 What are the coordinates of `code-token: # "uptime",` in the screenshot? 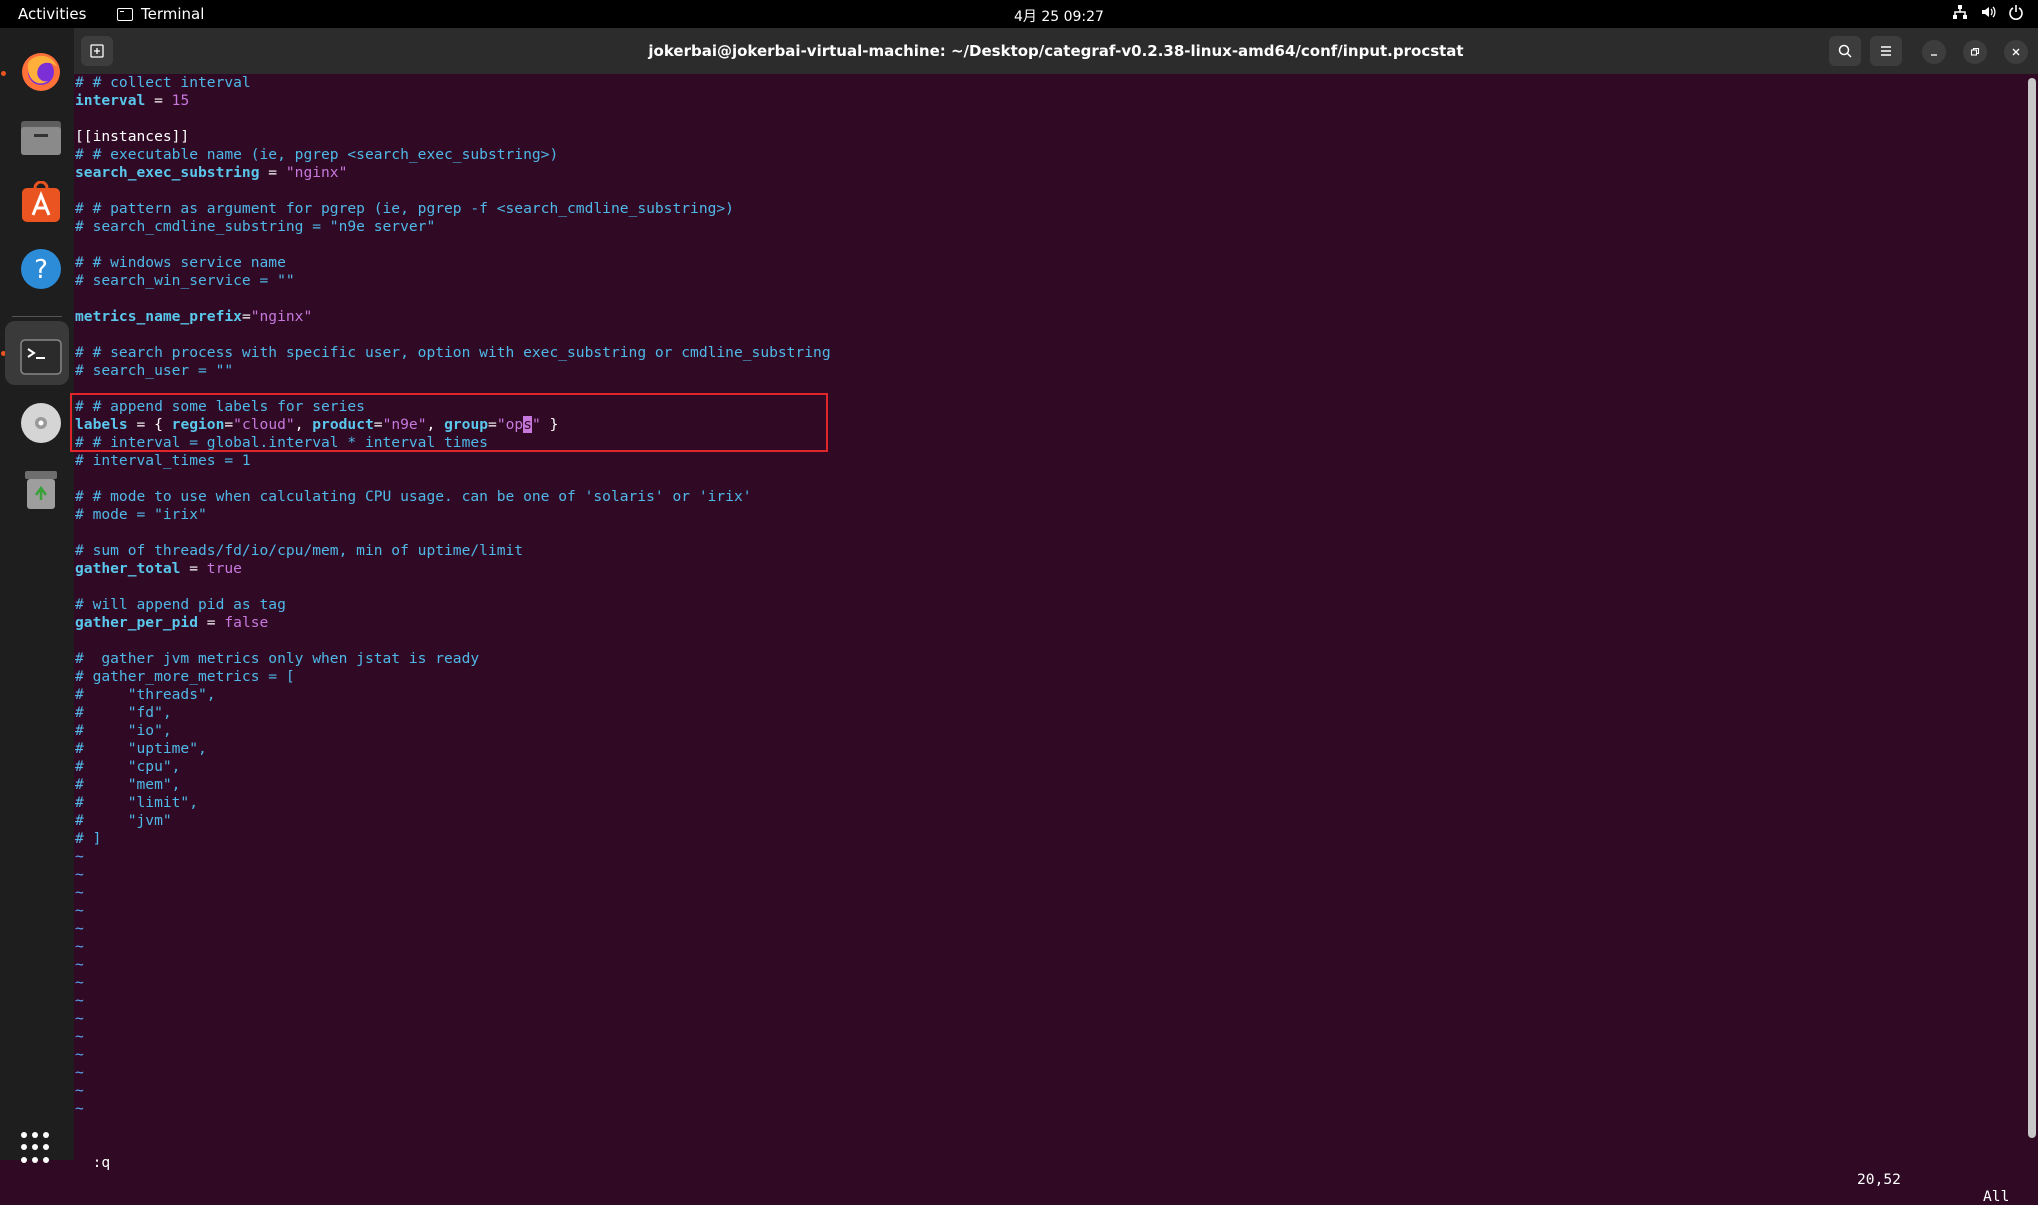 It's located at (141, 748).